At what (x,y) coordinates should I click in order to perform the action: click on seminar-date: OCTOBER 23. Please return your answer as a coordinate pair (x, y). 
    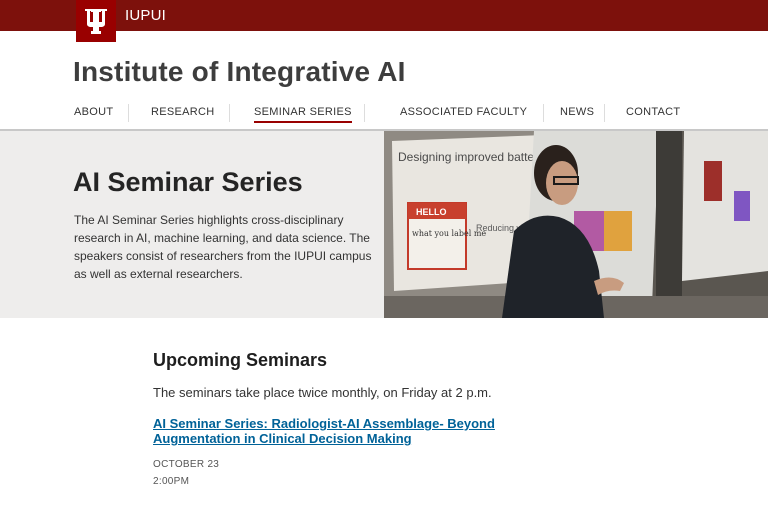
    Looking at the image, I should click on (186, 464).